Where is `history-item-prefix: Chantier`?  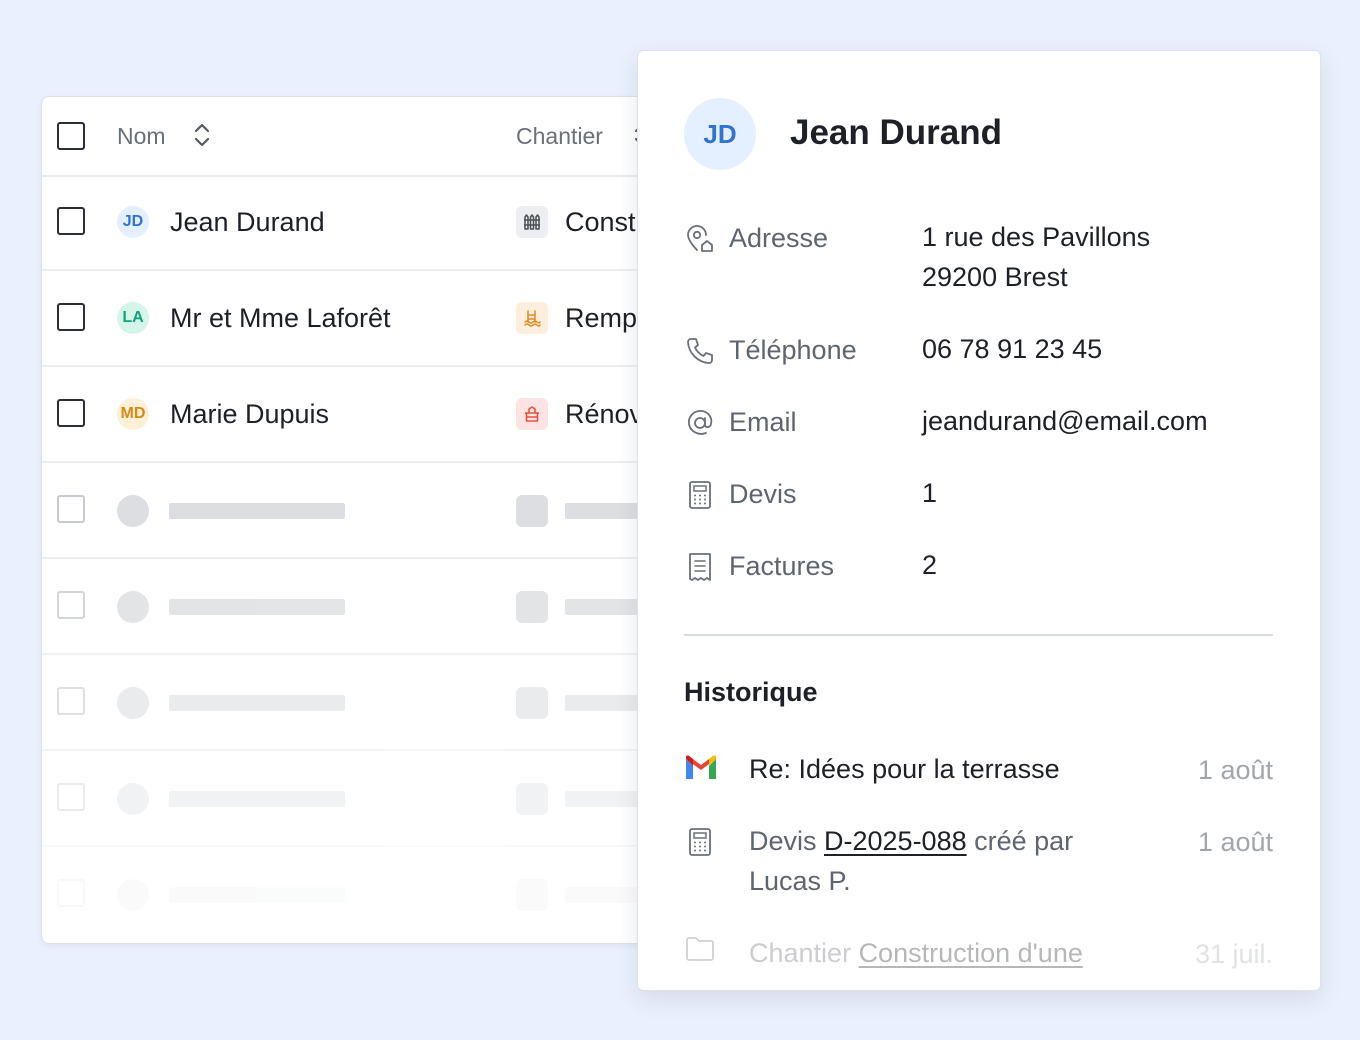
history-item-prefix: Chantier is located at coordinates (804, 953).